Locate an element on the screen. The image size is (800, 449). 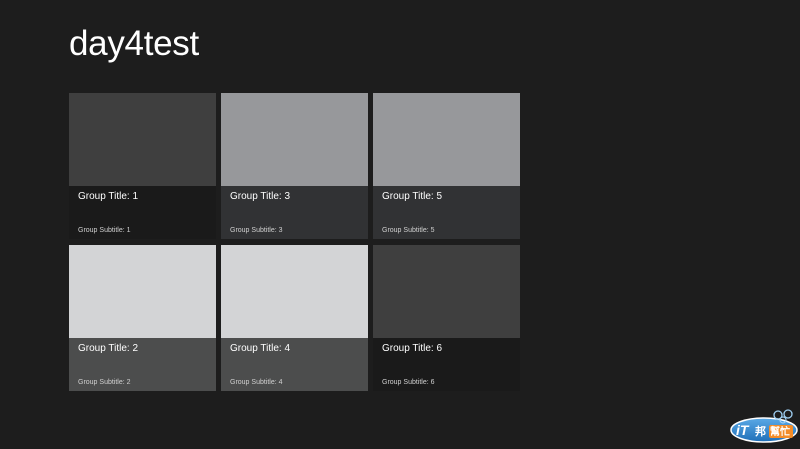
group-tile-6: Group Title: 6 Group Subtitle: 6 is located at coordinates (446, 318).